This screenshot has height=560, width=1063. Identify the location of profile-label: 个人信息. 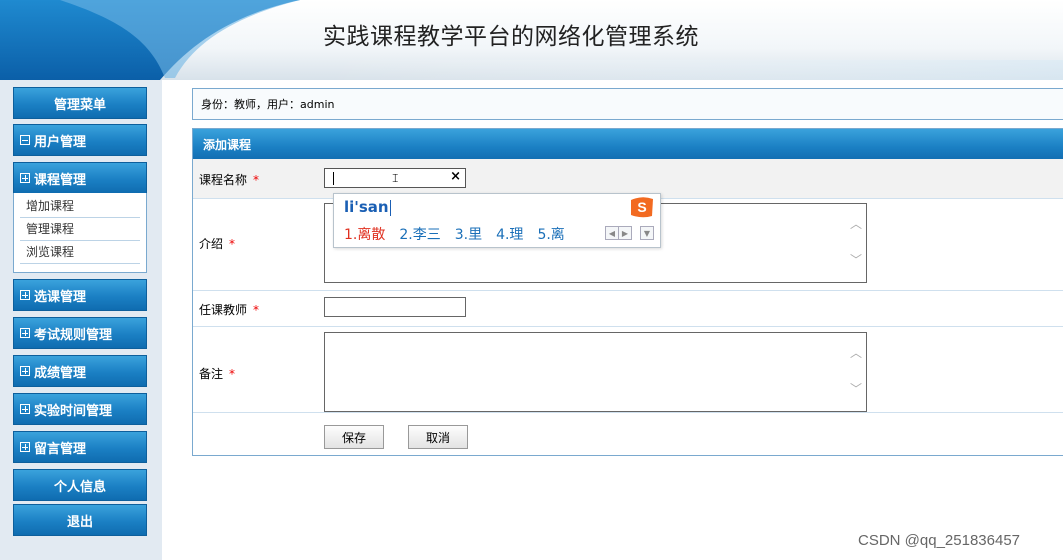
(79, 487).